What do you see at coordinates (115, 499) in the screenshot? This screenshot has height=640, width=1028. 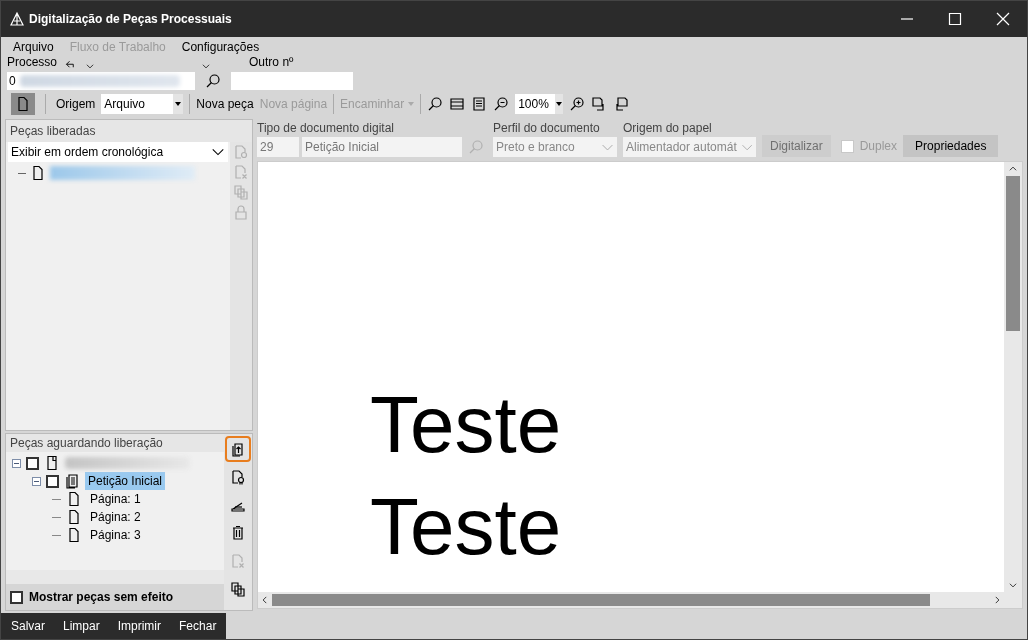 I see `tree-item: Página: 1` at bounding box center [115, 499].